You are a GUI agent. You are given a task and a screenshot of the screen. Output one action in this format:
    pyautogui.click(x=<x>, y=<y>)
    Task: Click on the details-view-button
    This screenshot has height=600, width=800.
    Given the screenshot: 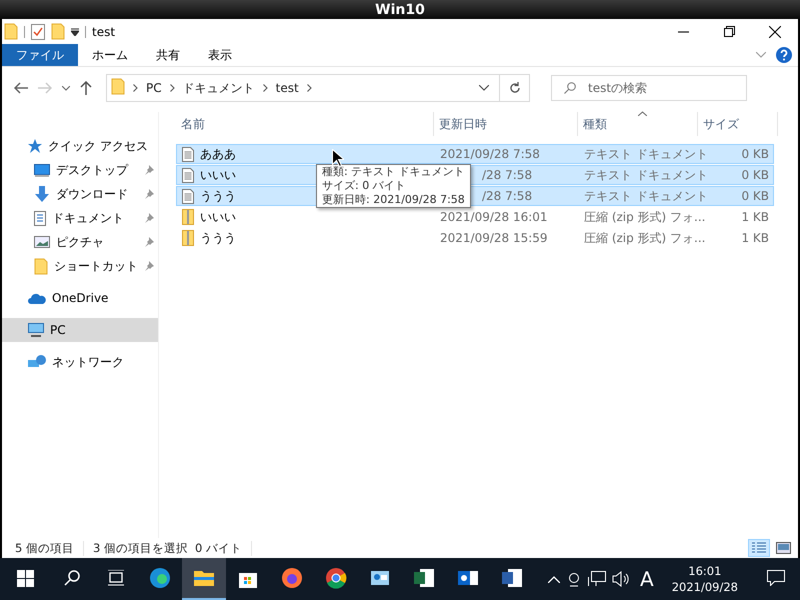 What is the action you would take?
    pyautogui.click(x=759, y=548)
    